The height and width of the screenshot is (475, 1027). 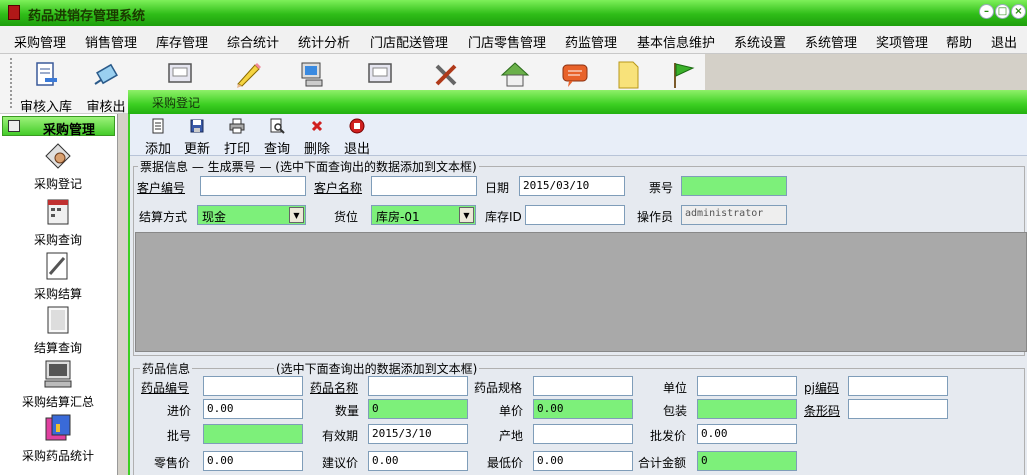 I want to click on location-select: 库房-01 ▼, so click(x=423, y=215).